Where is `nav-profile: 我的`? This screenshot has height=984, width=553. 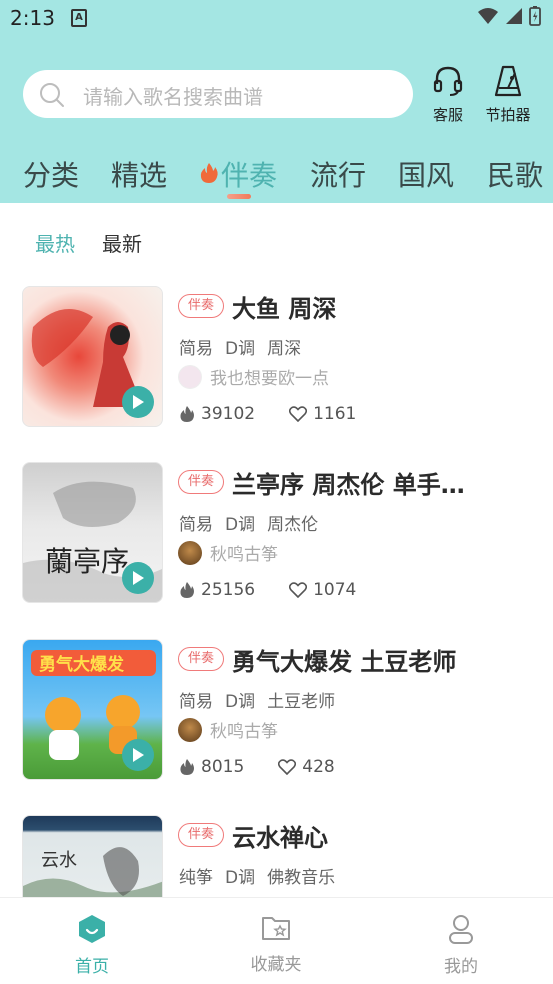
nav-profile: 我的 is located at coordinates (461, 945).